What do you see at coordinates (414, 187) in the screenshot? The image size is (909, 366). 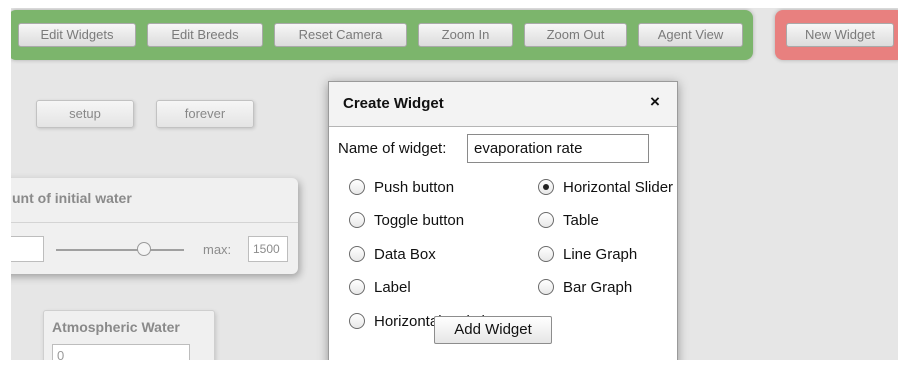 I see `radio-label: Push button` at bounding box center [414, 187].